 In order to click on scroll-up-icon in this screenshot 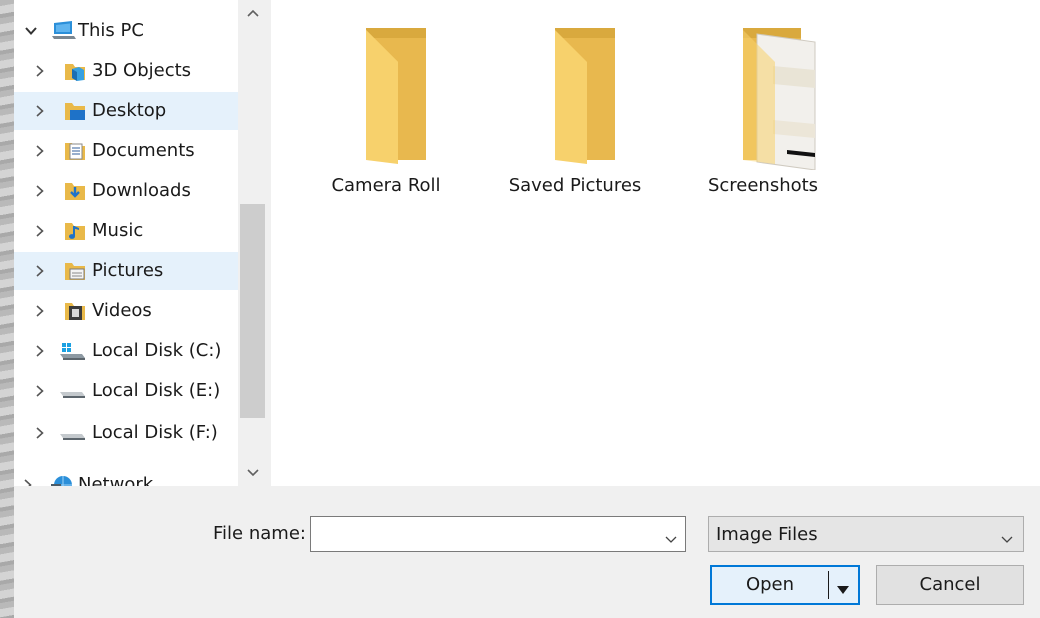, I will do `click(252, 13)`.